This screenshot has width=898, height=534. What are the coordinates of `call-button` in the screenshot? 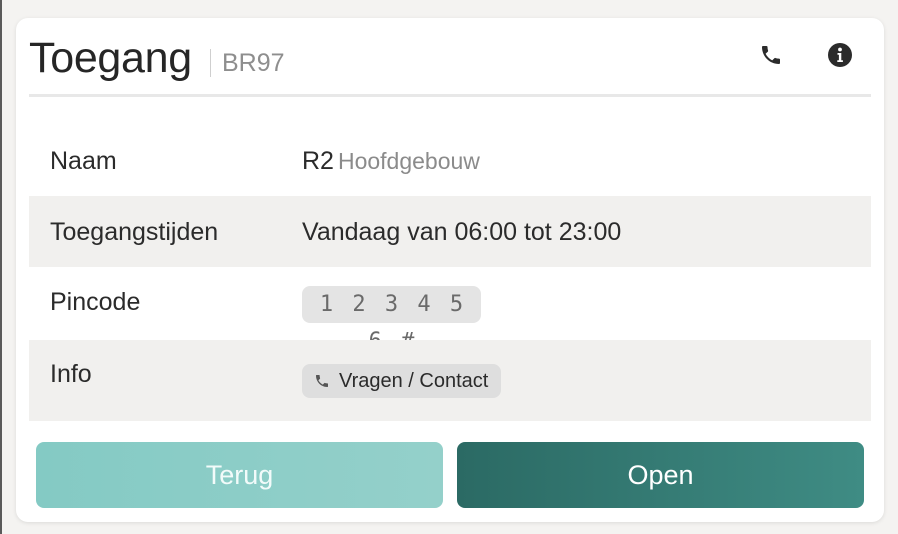 It's located at (771, 57).